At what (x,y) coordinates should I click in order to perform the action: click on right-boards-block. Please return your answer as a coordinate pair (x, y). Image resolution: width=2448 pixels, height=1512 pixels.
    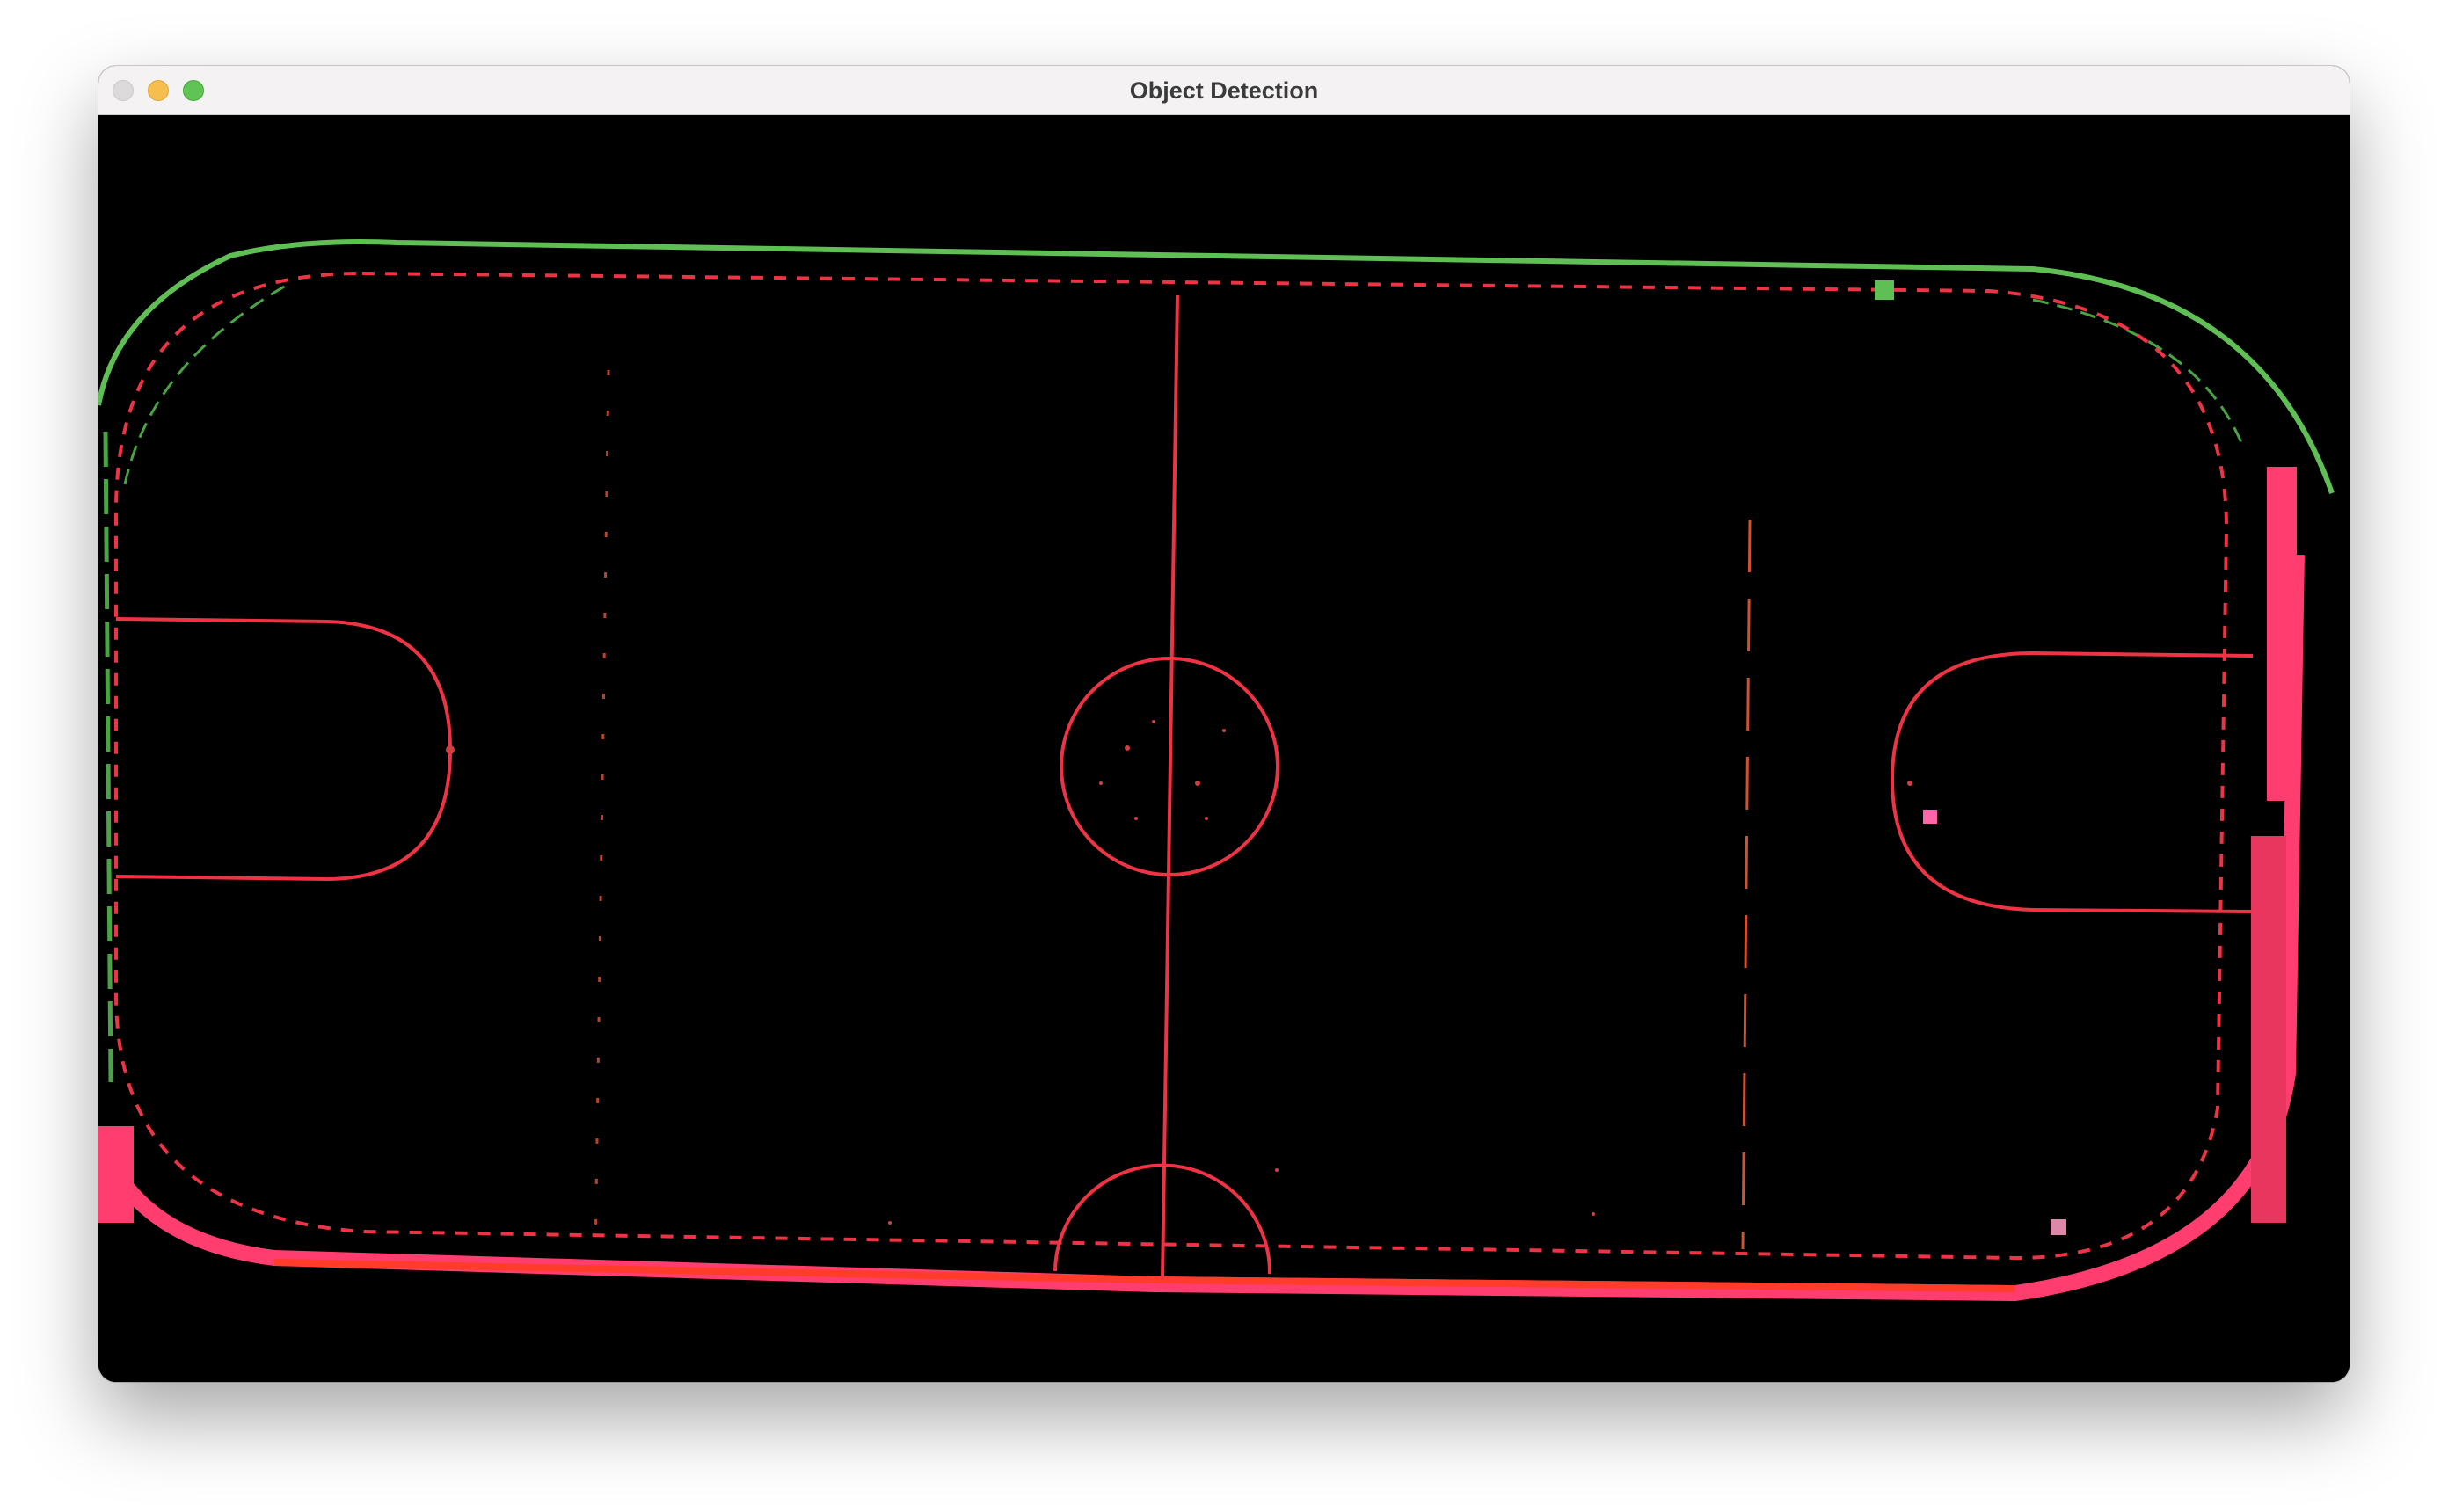
    Looking at the image, I should click on (2282, 634).